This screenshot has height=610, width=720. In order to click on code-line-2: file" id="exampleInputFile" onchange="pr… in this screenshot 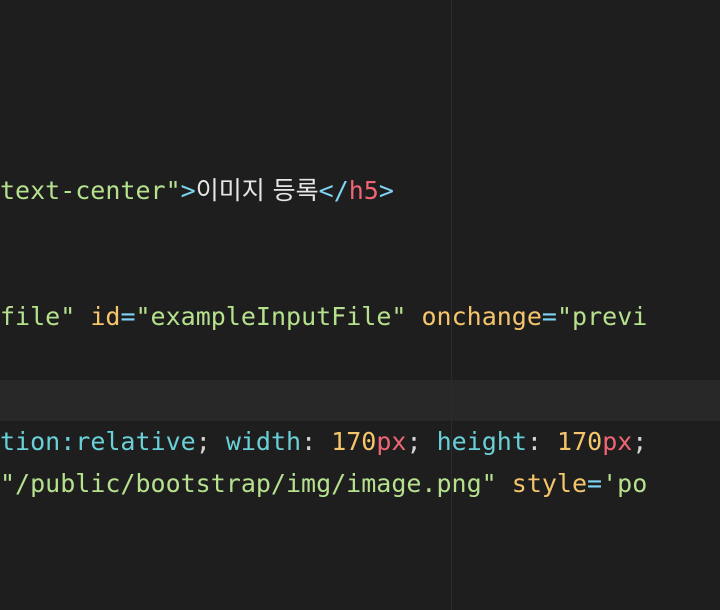, I will do `click(323, 316)`.